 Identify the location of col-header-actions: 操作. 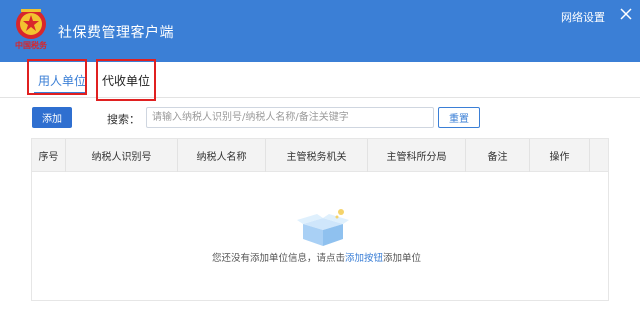
(560, 155).